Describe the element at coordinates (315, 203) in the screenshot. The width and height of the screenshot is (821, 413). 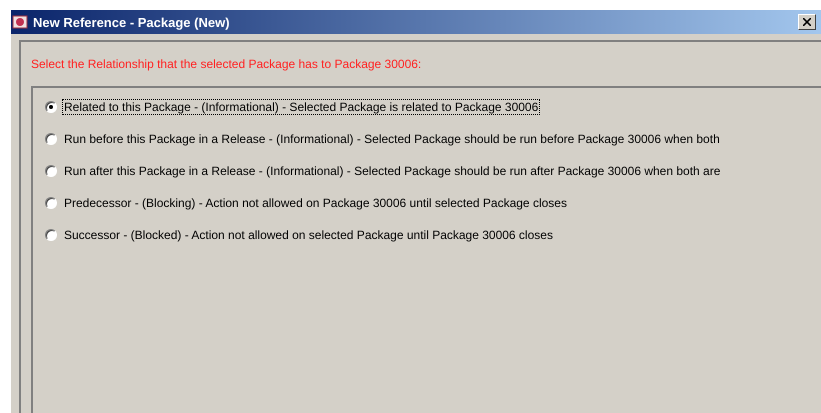
I see `option-label: Predecessor - (Blocking) - Action not allowed on Package 30006 until selected Package closes` at that location.